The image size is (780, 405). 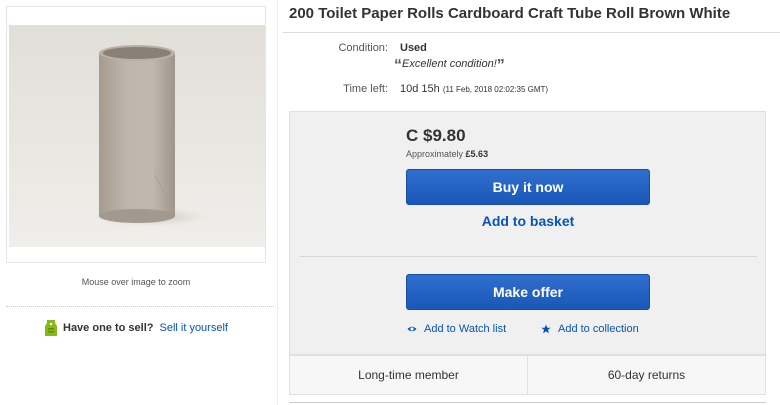 I want to click on time-end-date: (11 Feb, 2018 02:02:35 GMT), so click(x=495, y=89).